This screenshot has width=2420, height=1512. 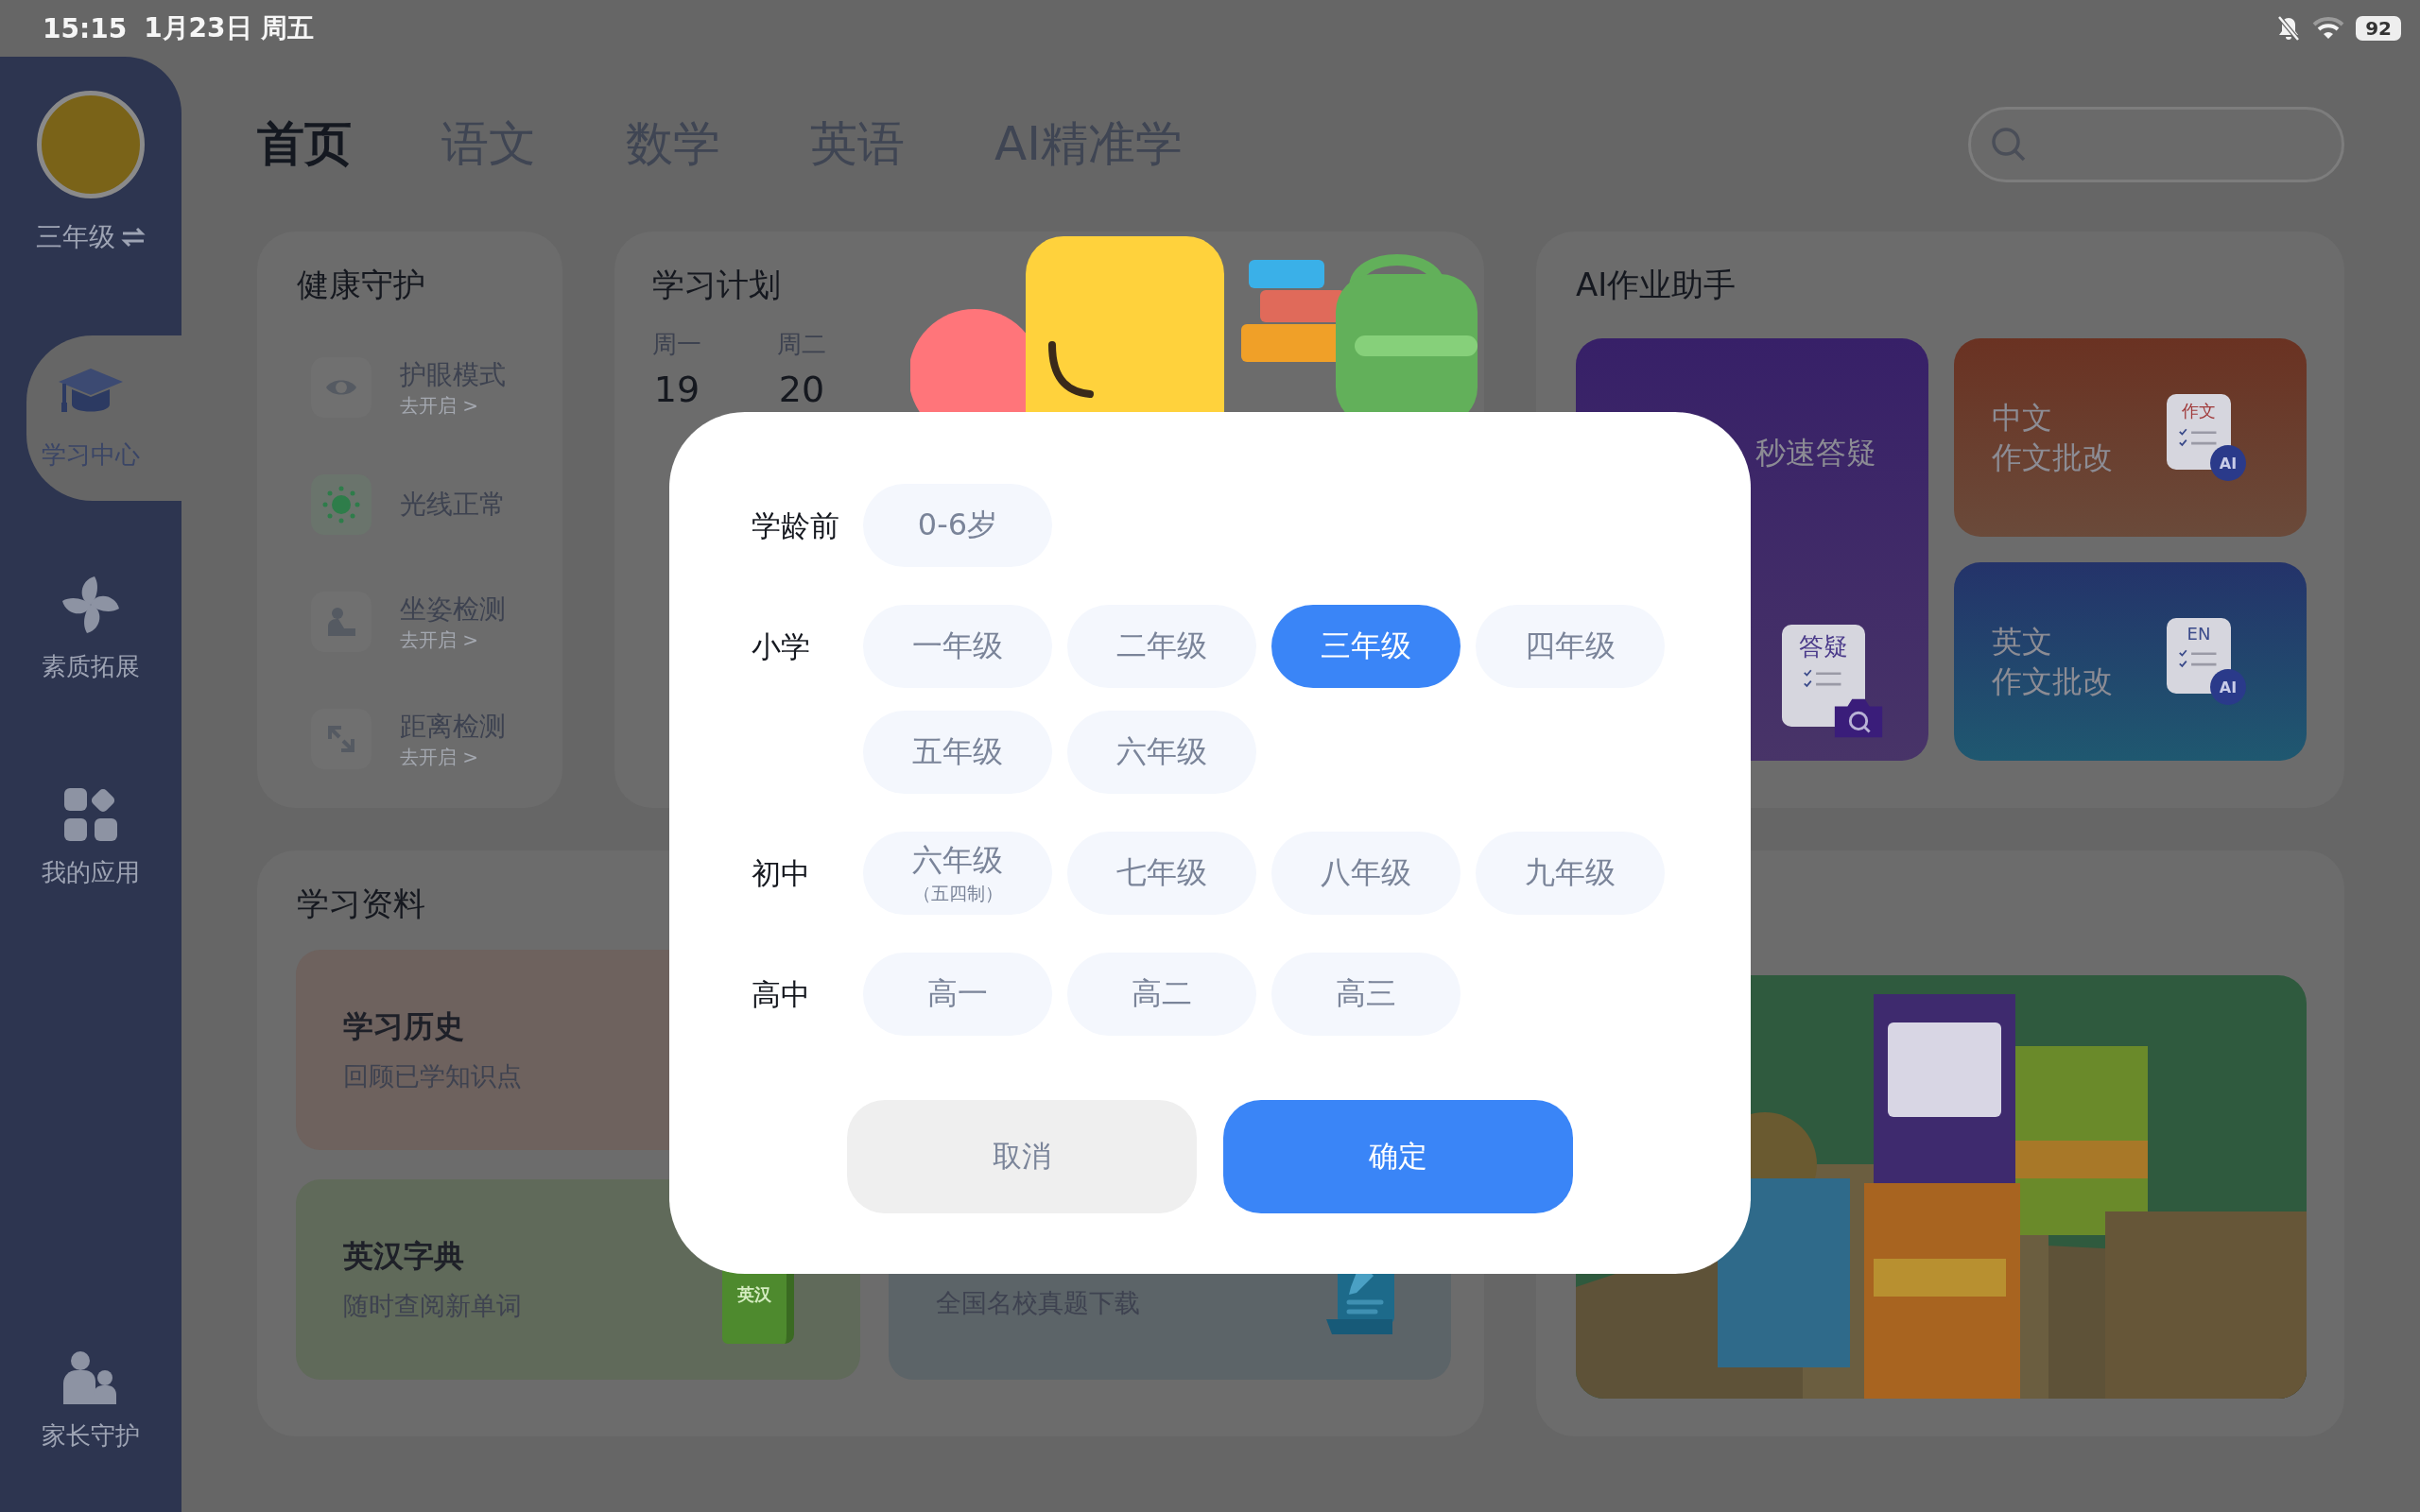 I want to click on tile-title: 英汉字典, so click(x=404, y=1256).